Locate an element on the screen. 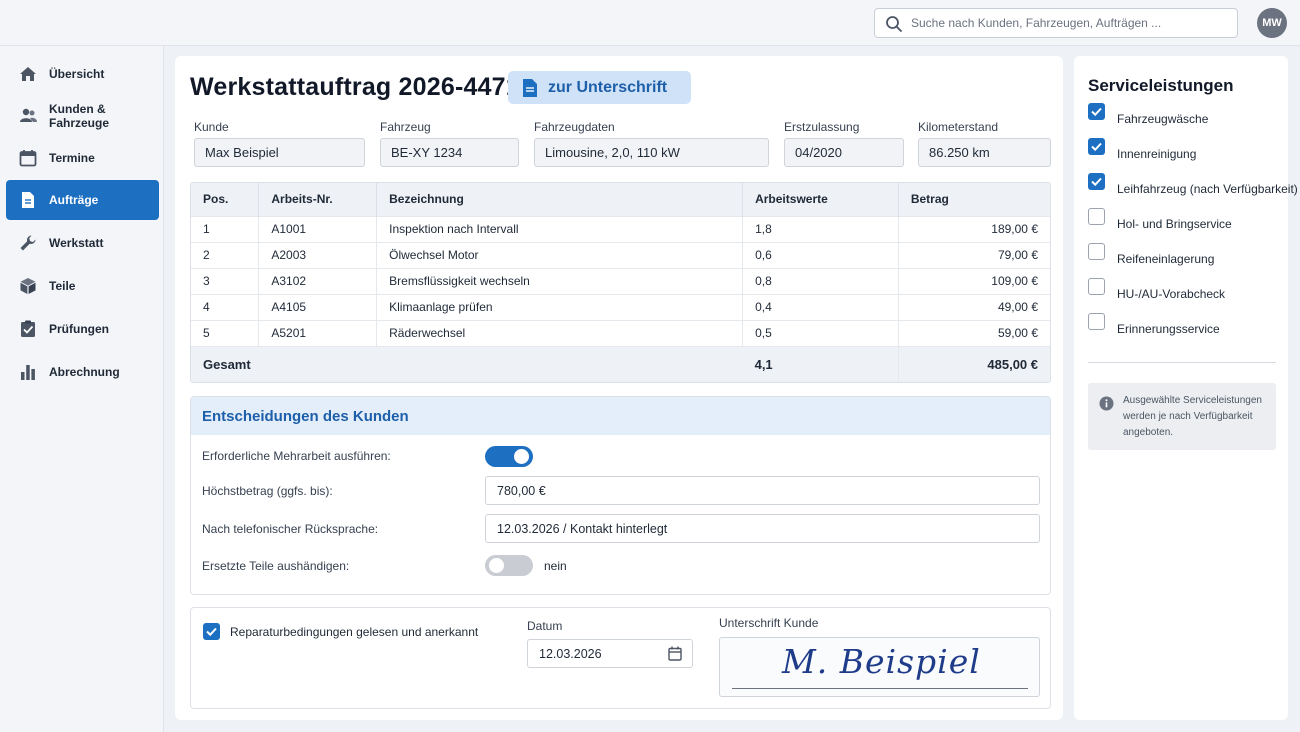 The image size is (1300, 732). decisions-title: Entscheidungen des Kunden is located at coordinates (620, 416).